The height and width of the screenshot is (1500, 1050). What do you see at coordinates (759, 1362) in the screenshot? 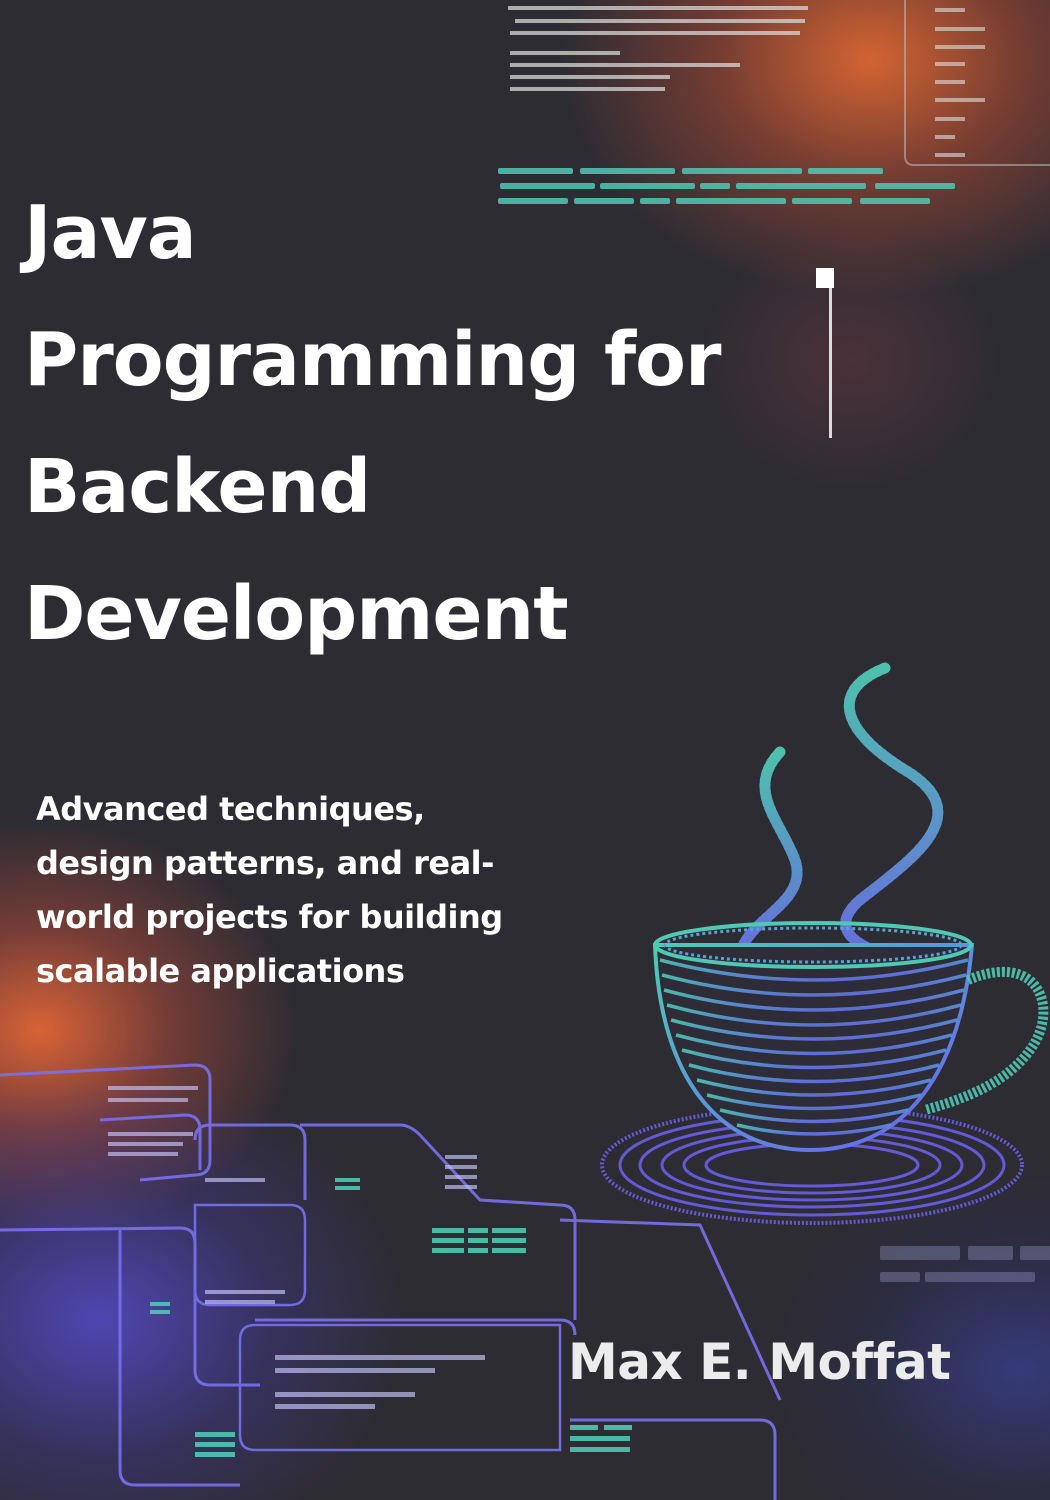
I see `author-name: Max E. Moffat` at bounding box center [759, 1362].